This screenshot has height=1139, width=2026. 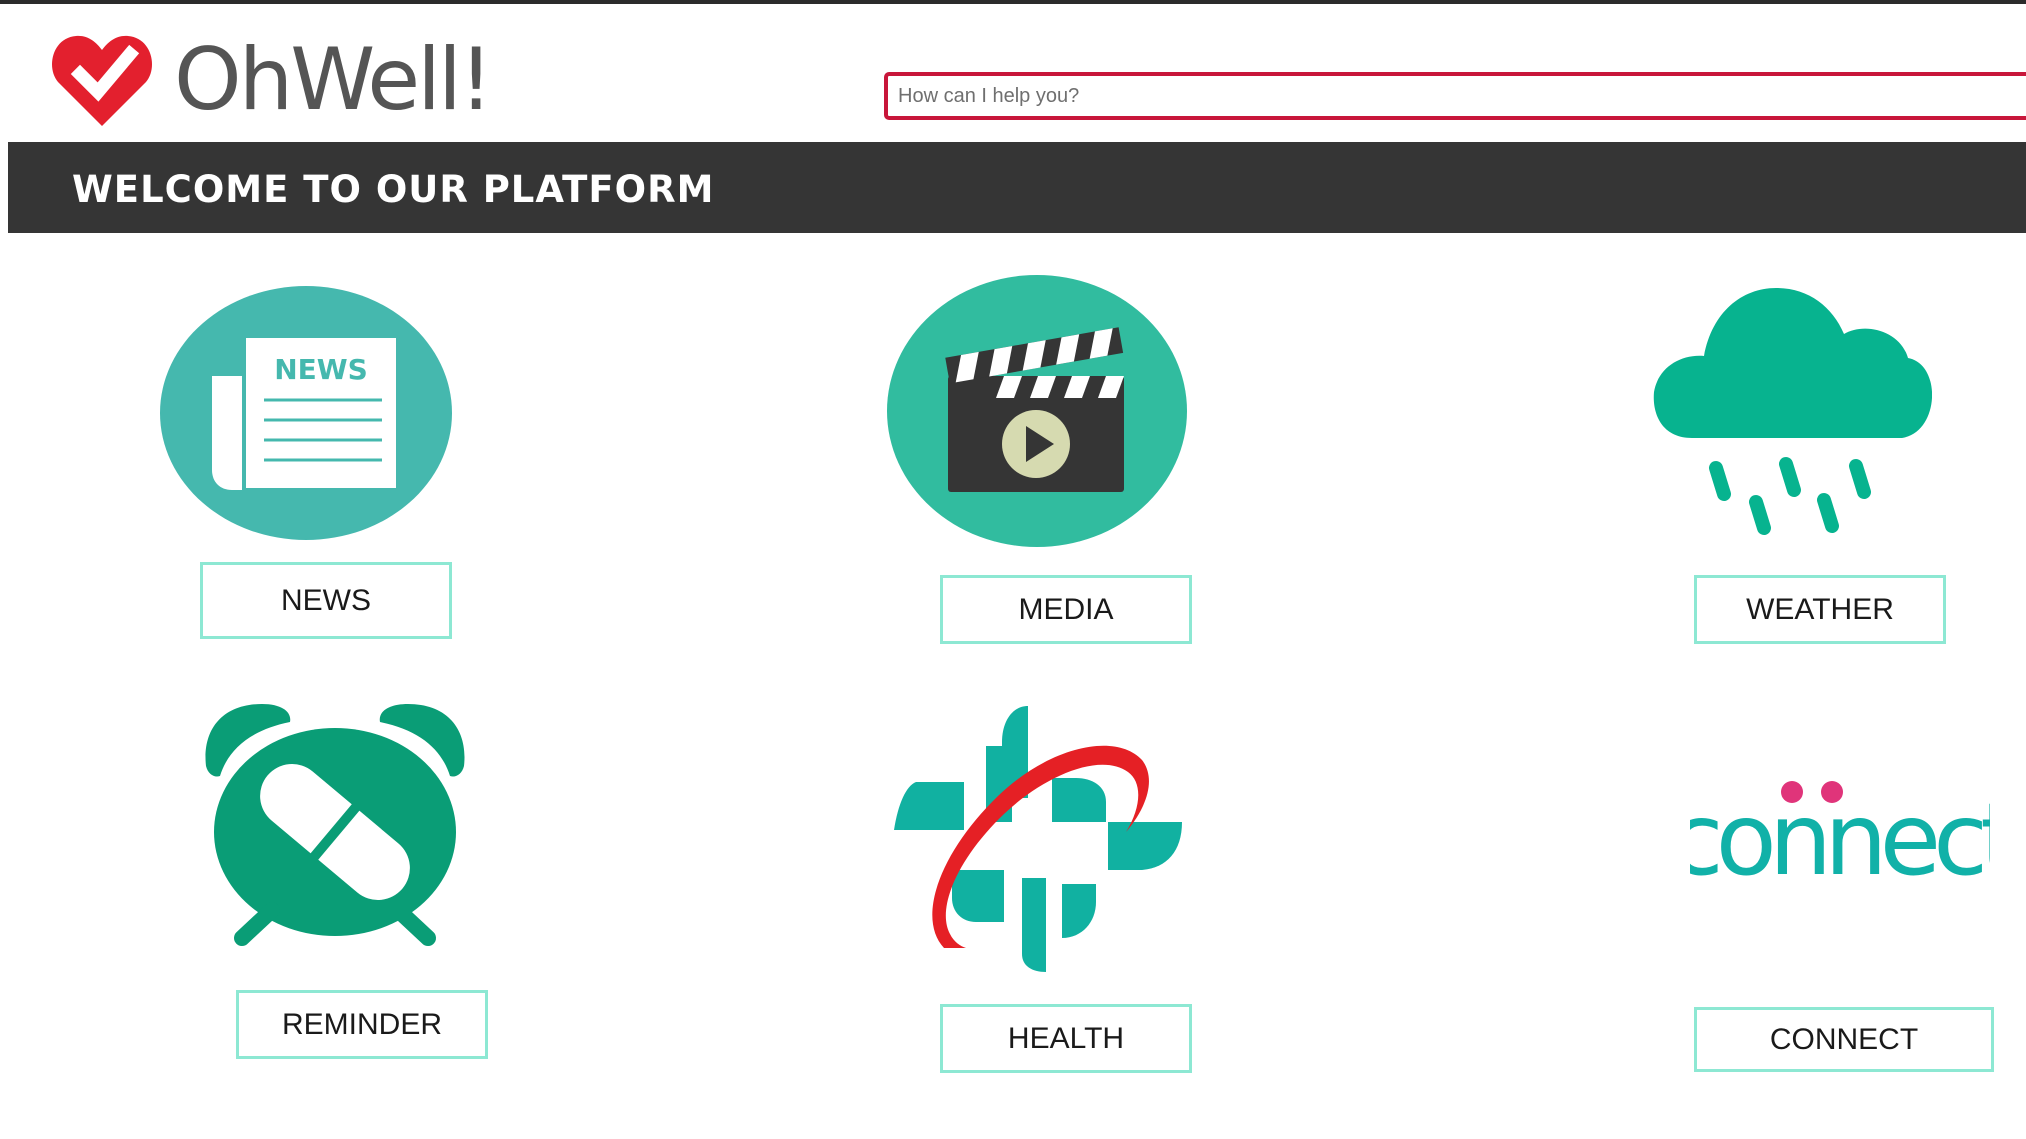 What do you see at coordinates (1840, 832) in the screenshot?
I see `connect-icon-text: connect` at bounding box center [1840, 832].